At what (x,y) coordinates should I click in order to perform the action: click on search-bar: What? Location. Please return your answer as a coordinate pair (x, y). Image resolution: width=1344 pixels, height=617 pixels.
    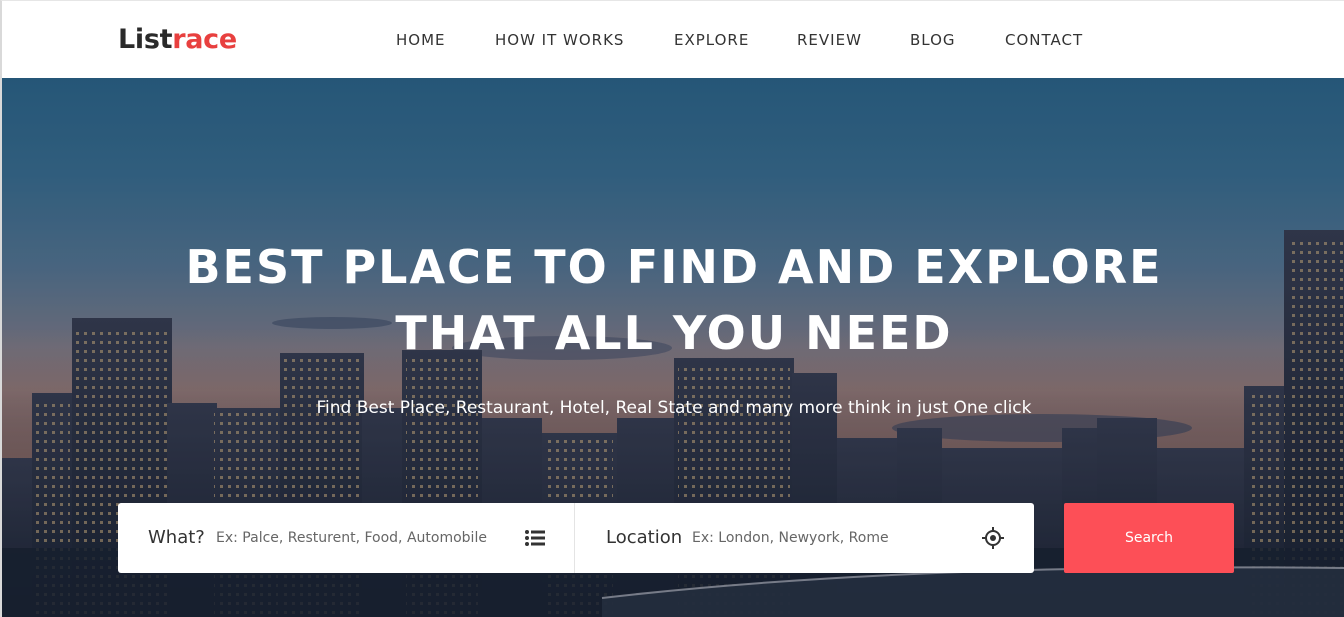
    Looking at the image, I should click on (576, 538).